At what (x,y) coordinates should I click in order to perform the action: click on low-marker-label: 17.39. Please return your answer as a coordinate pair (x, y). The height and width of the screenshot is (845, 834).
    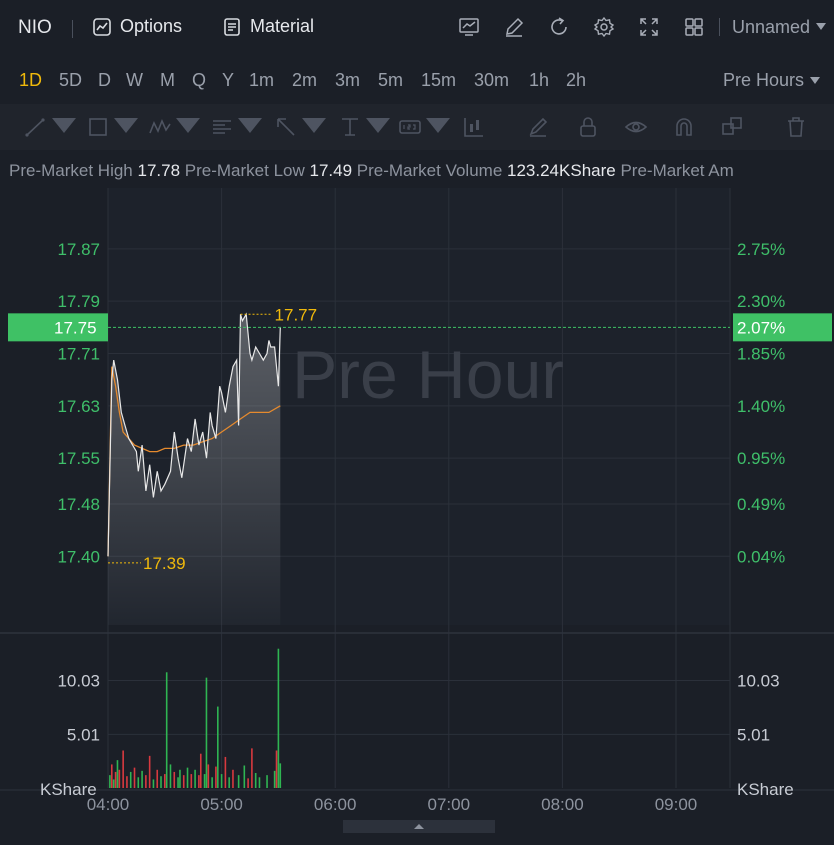
    Looking at the image, I should click on (164, 563).